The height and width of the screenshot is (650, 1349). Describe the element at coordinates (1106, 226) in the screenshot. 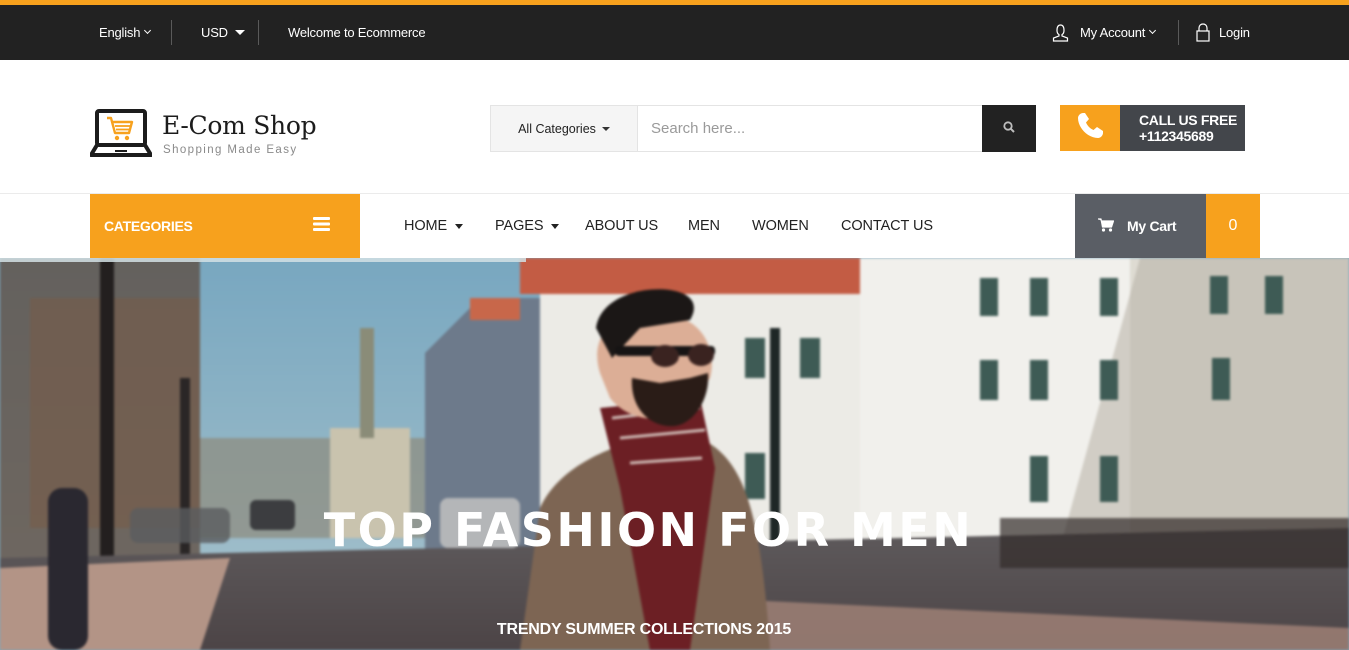

I see `cart-icon` at that location.